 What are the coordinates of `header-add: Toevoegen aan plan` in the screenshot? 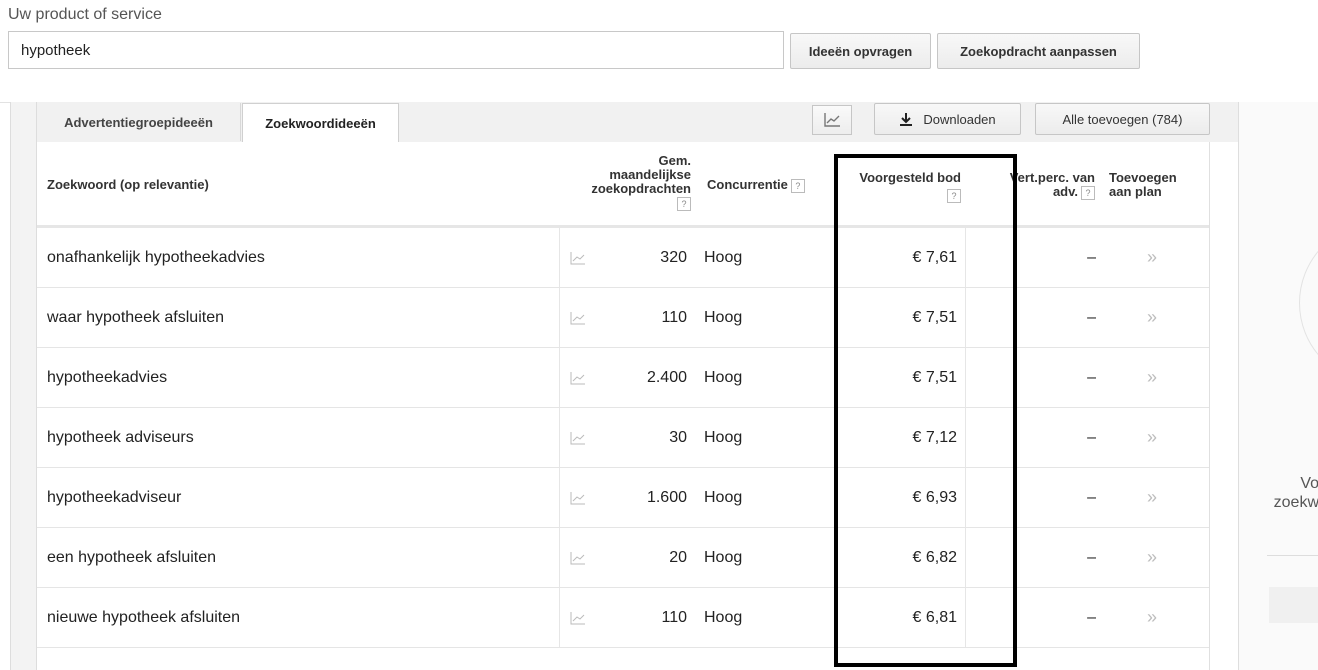 It's located at (1143, 185).